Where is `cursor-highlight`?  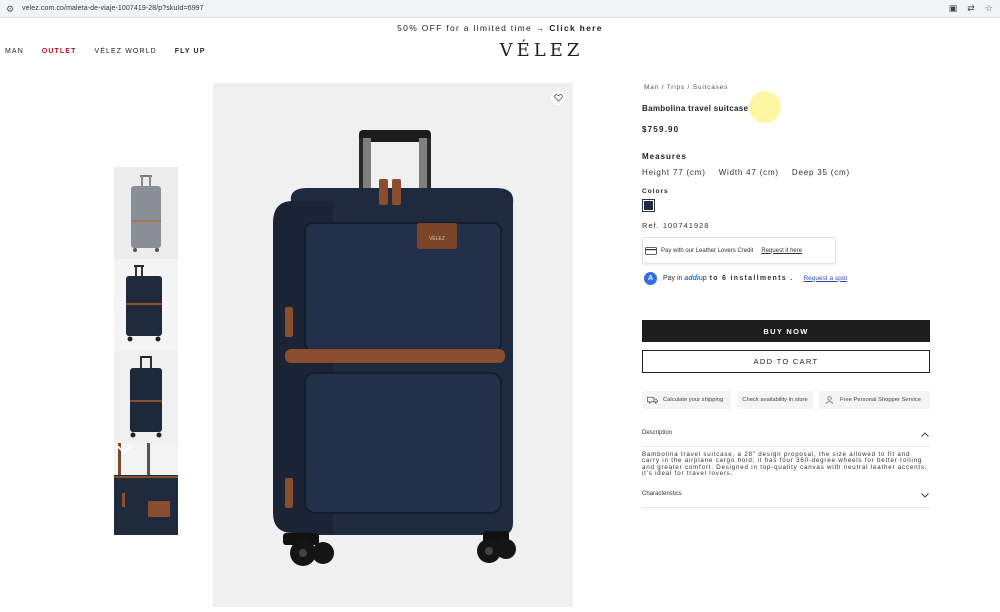 cursor-highlight is located at coordinates (765, 107).